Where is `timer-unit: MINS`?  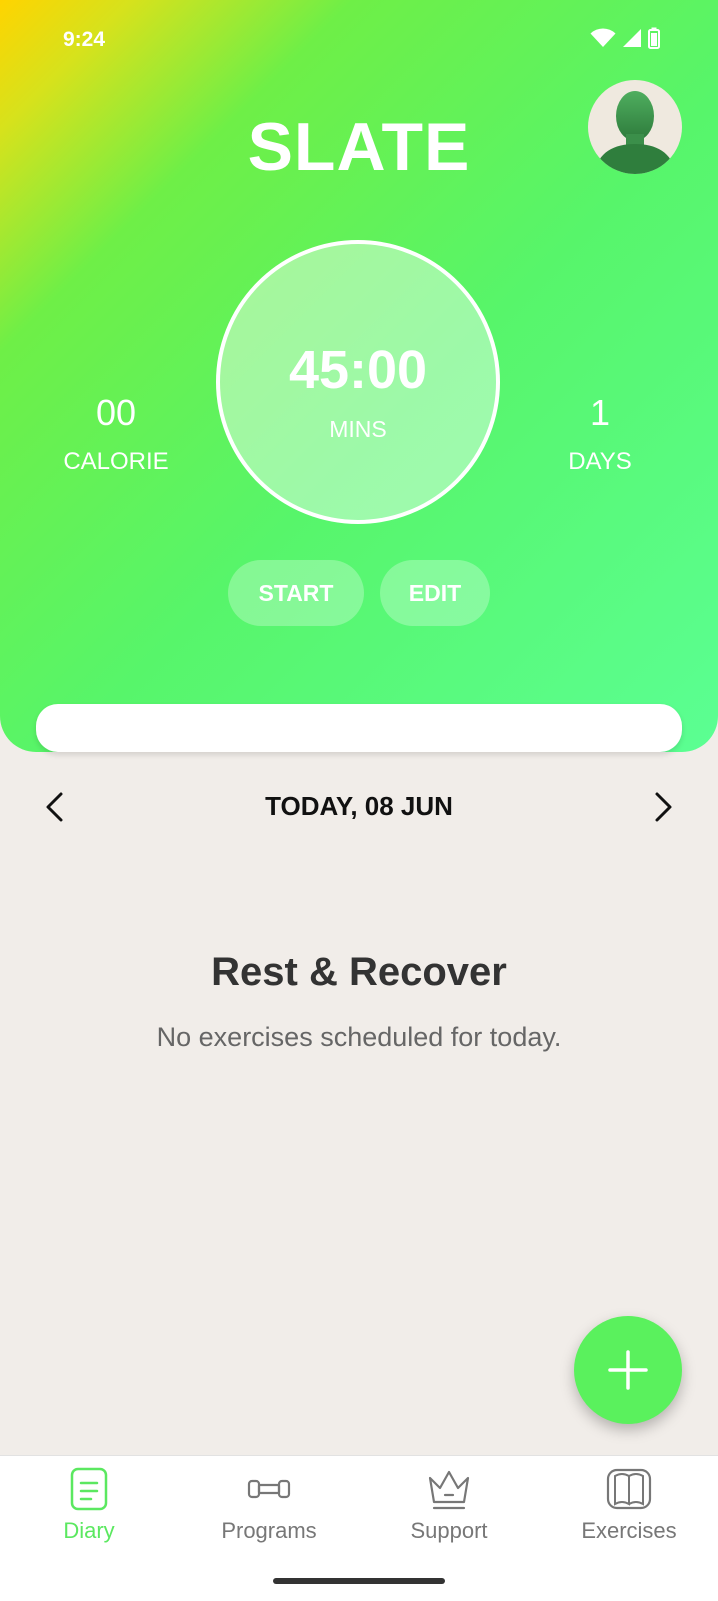 timer-unit: MINS is located at coordinates (358, 429).